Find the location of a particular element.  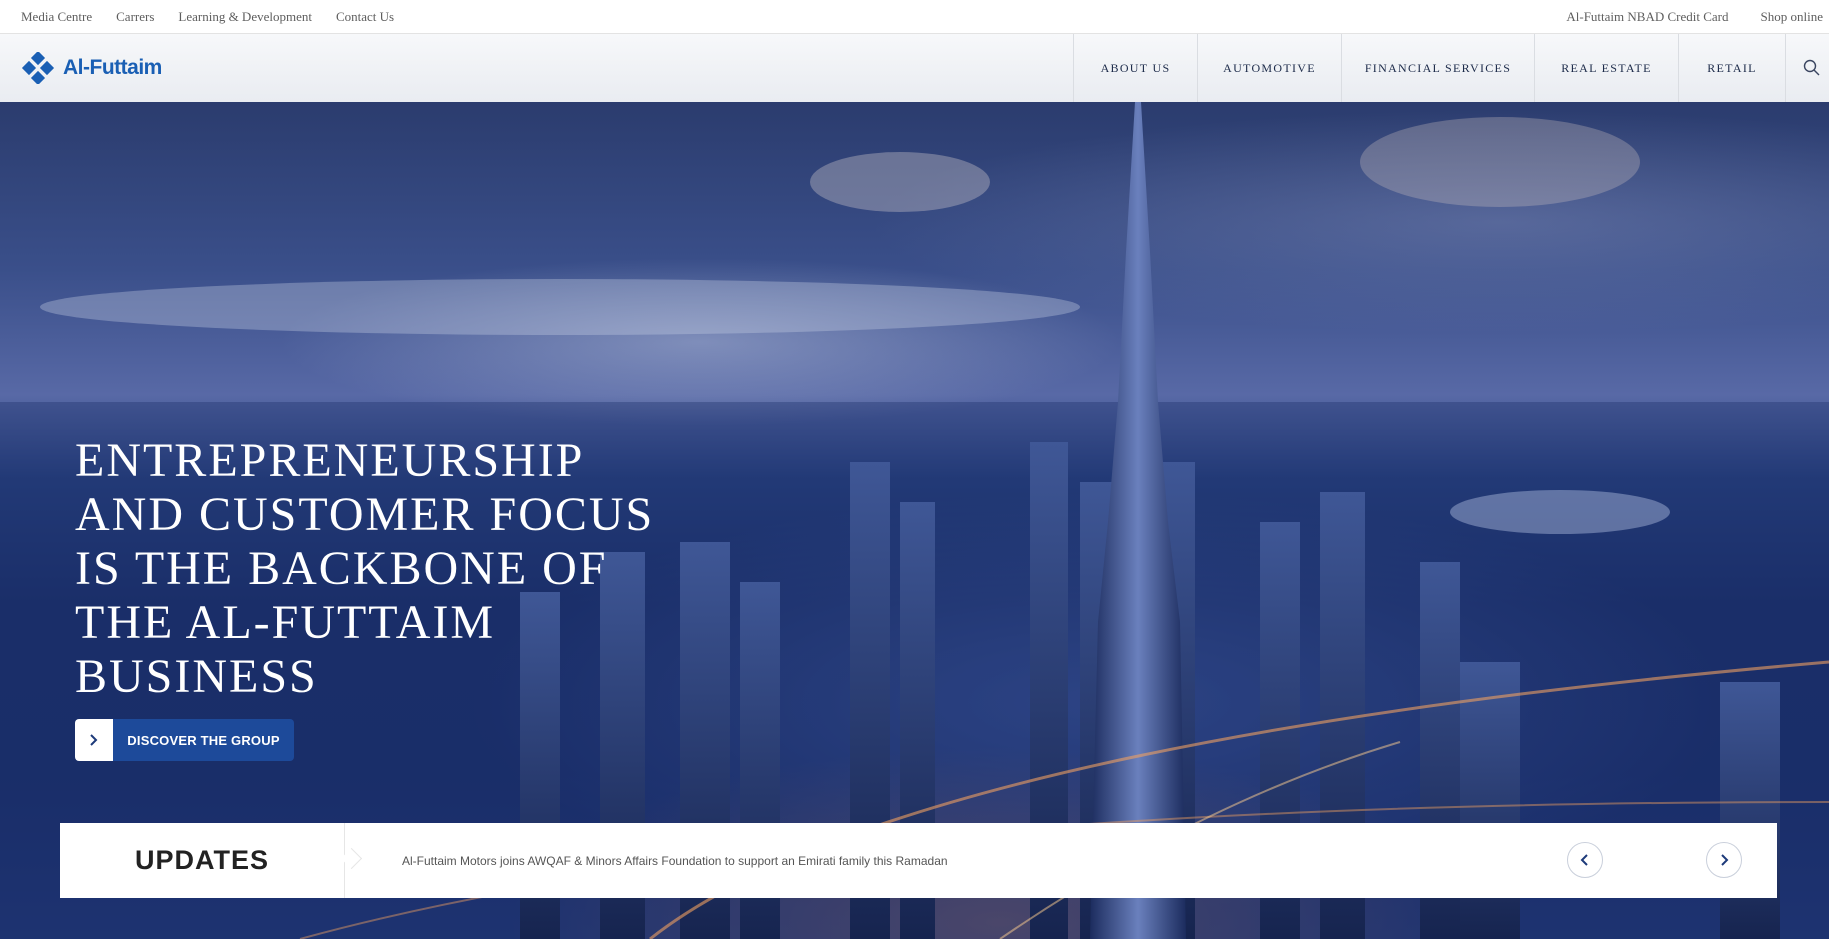

discover-button-label: DISCOVER THE GROUP is located at coordinates (203, 740).